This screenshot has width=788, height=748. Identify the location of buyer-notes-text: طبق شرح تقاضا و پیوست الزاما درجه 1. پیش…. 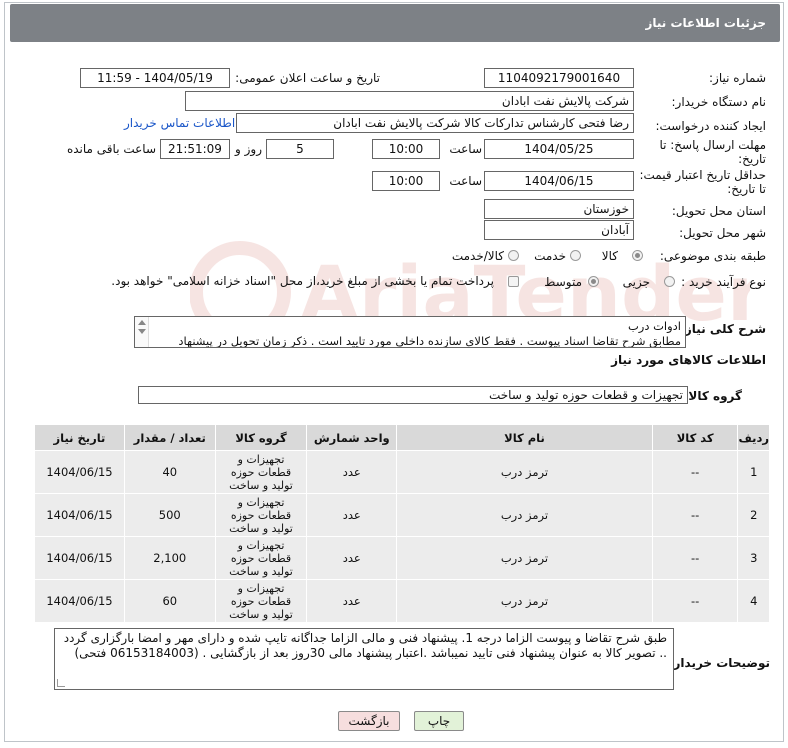
(365, 645).